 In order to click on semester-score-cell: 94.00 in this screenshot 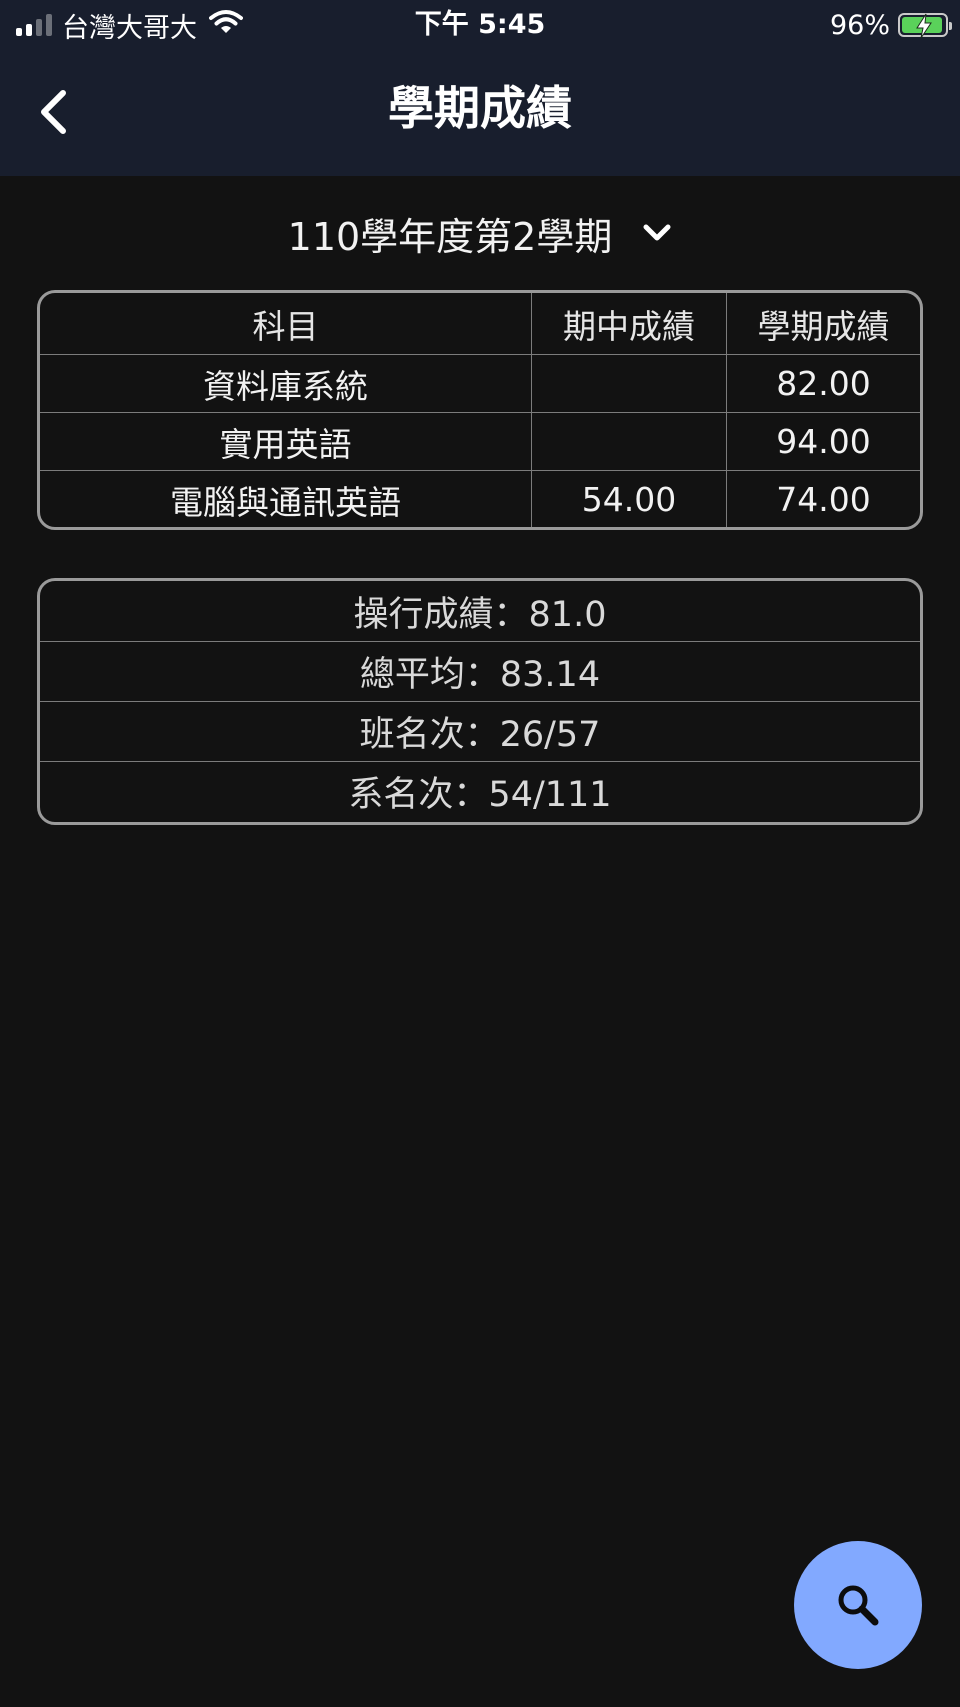, I will do `click(823, 441)`.